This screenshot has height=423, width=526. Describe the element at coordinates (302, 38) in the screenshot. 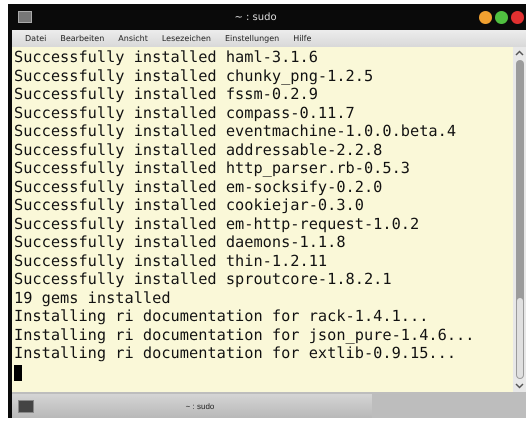

I see `menu-item: Hilfe` at that location.